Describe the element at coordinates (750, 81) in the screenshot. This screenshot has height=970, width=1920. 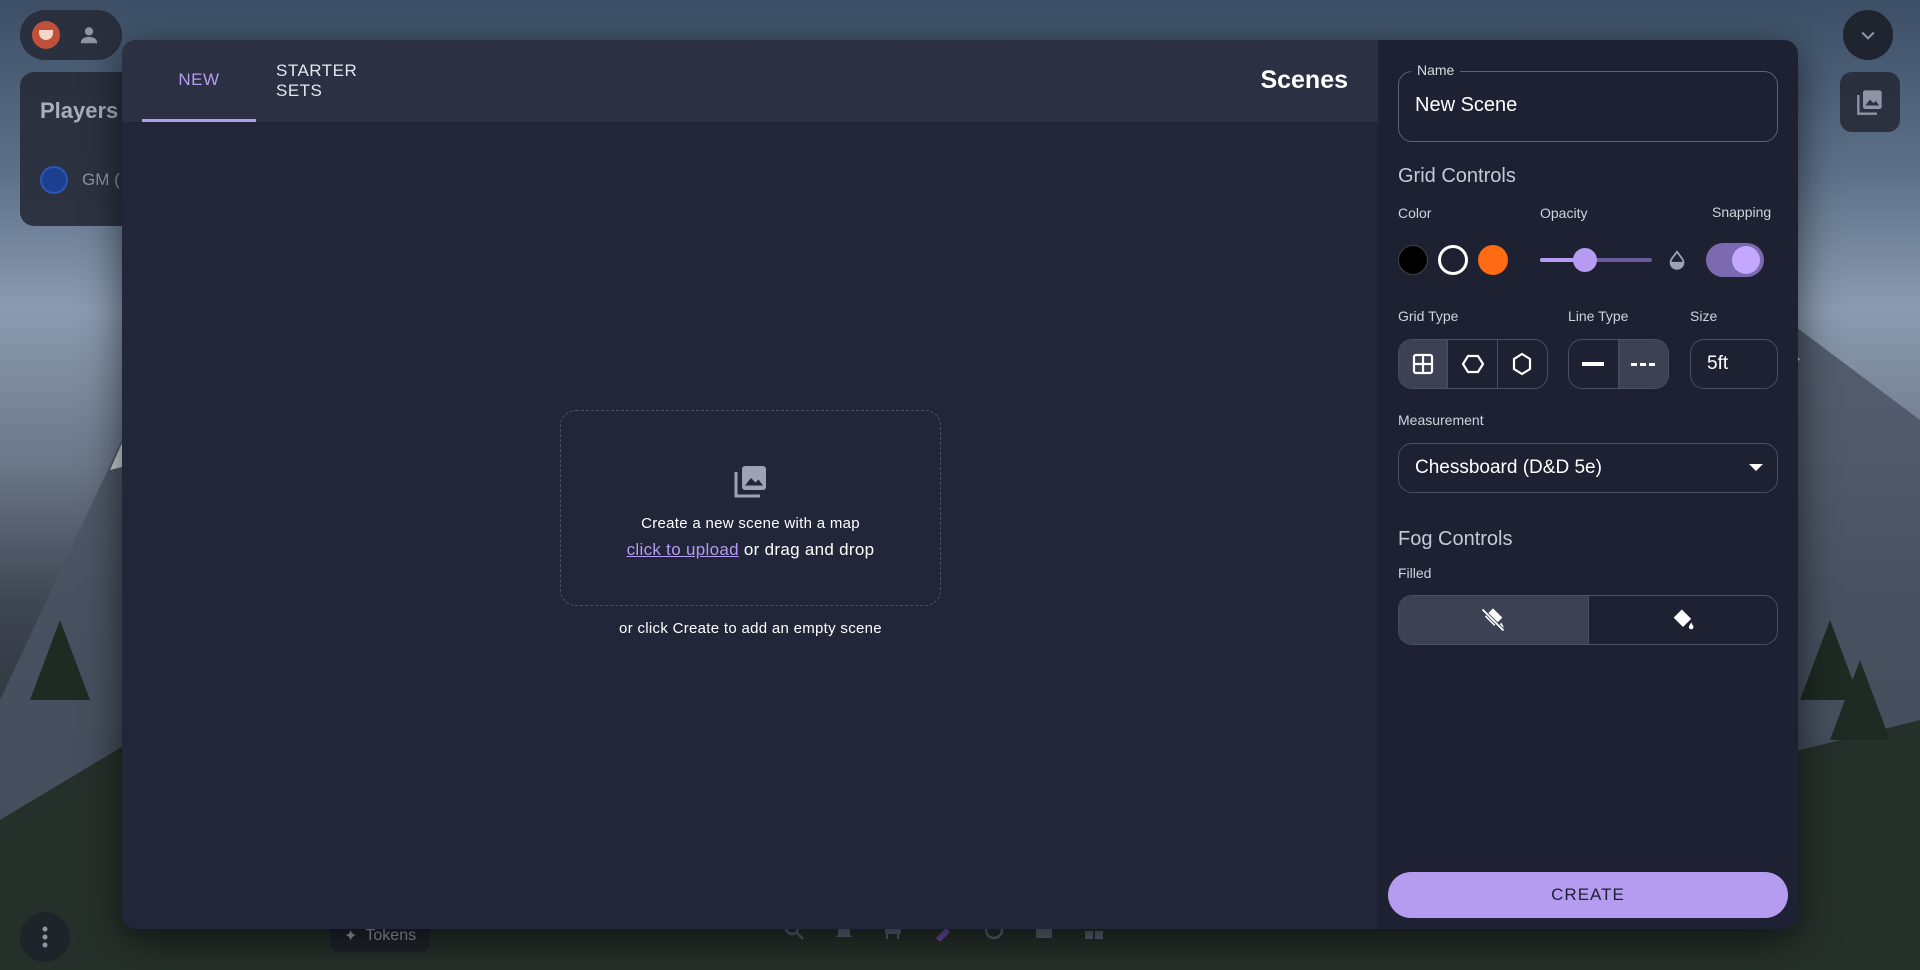
I see `tab-bar: NEW STARTER SETS Scenes` at that location.